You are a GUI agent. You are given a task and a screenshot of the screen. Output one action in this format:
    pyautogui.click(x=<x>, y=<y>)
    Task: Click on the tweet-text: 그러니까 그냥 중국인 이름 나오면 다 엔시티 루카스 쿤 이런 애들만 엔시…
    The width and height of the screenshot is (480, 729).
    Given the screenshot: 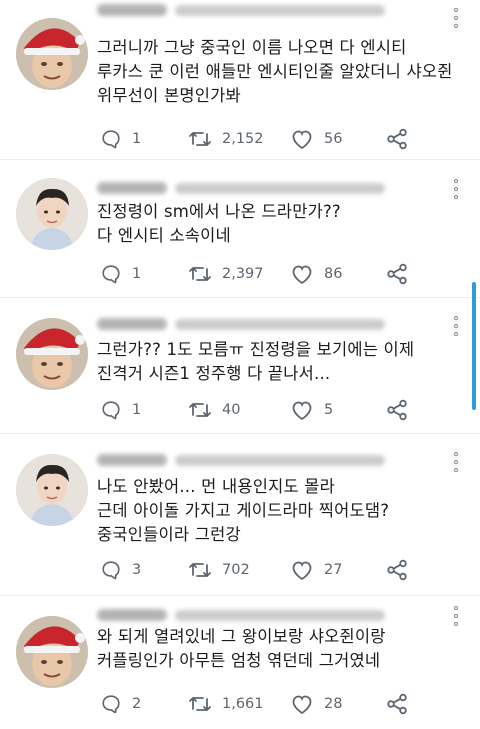 What is the action you would take?
    pyautogui.click(x=275, y=71)
    